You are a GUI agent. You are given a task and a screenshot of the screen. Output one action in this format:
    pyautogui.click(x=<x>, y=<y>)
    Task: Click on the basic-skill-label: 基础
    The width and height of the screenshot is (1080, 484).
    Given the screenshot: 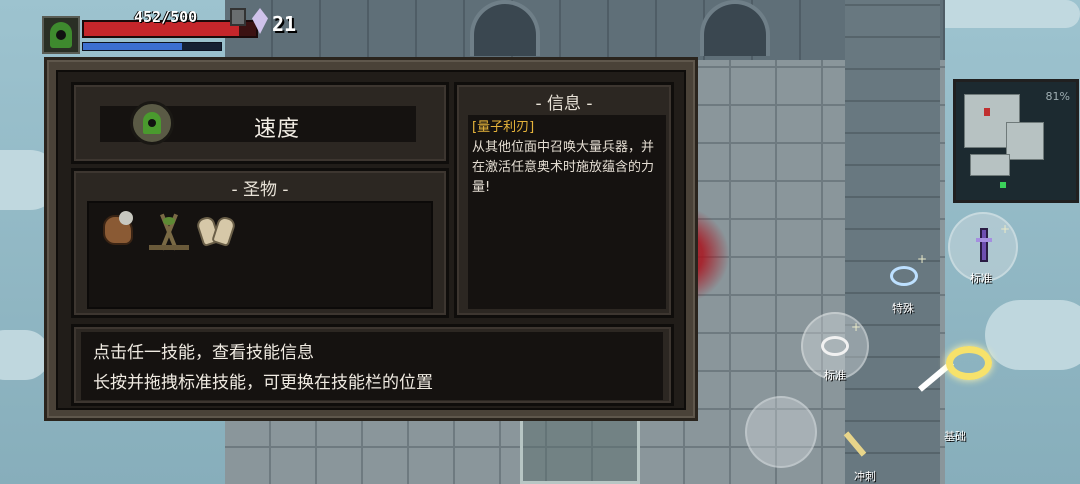 What is the action you would take?
    pyautogui.click(x=955, y=436)
    